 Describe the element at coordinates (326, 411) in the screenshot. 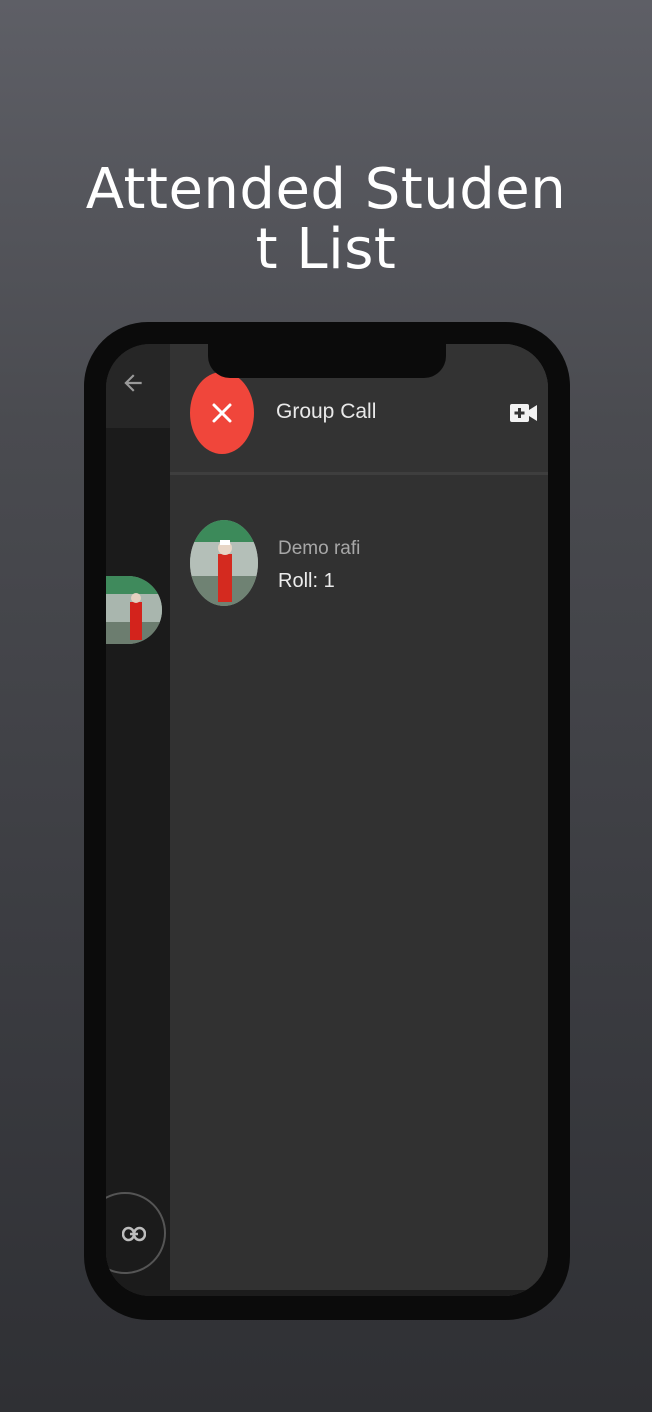

I see `page-title: Group Call` at that location.